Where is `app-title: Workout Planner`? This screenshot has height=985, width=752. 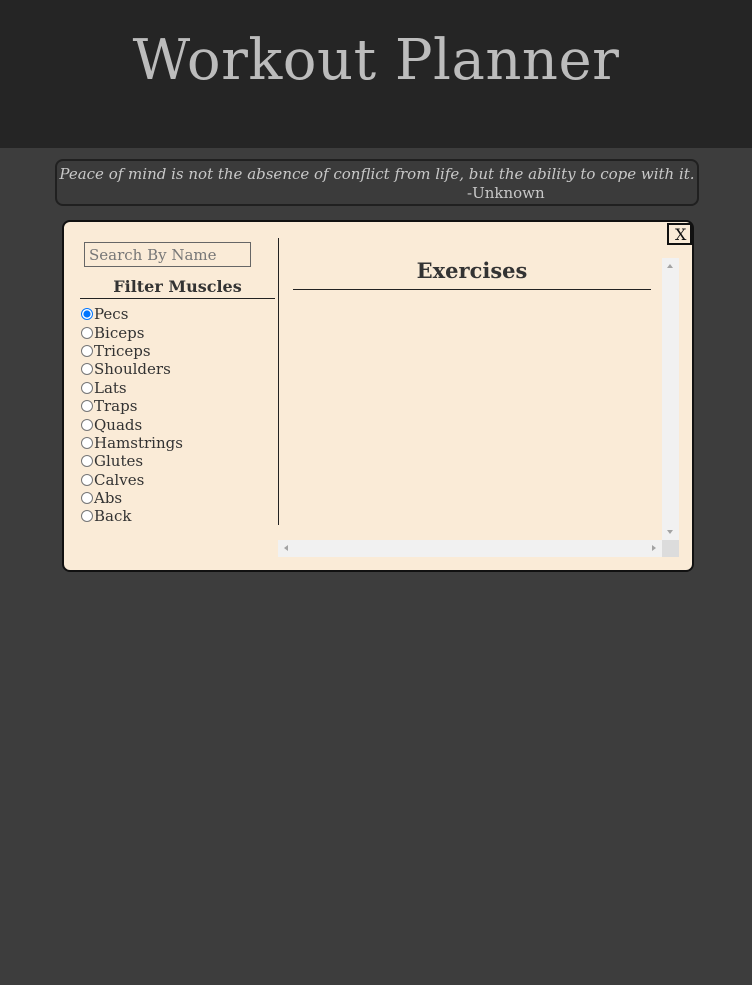 app-title: Workout Planner is located at coordinates (376, 60).